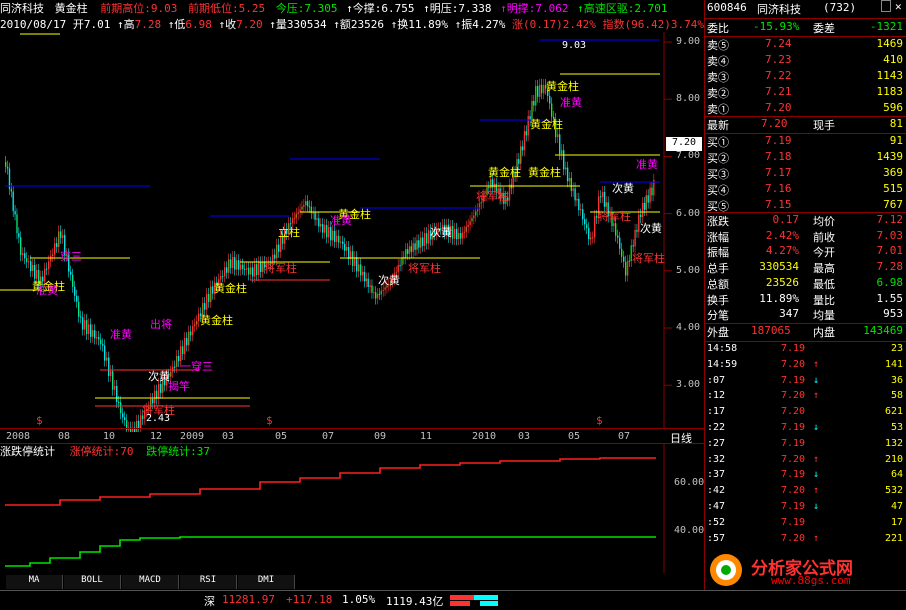 Image resolution: width=906 pixels, height=610 pixels. Describe the element at coordinates (352, 428) in the screenshot. I see `axis-divider-top` at that location.